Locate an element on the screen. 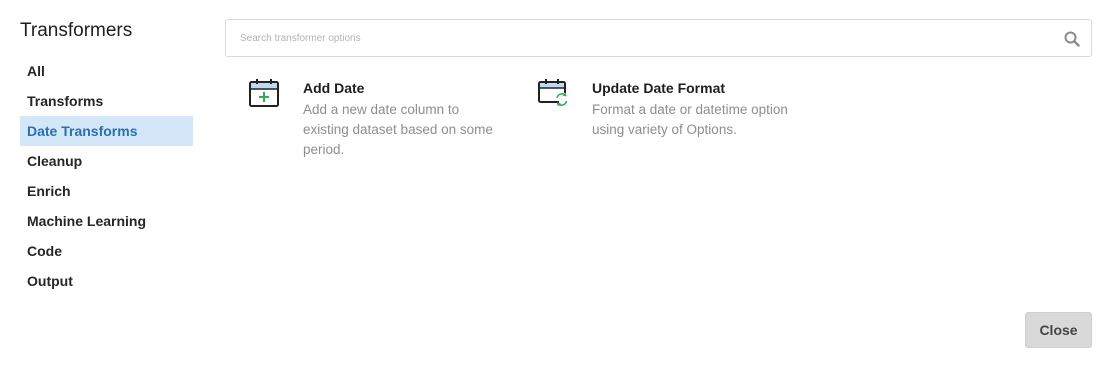  sidebar-item-all: All is located at coordinates (106, 71).